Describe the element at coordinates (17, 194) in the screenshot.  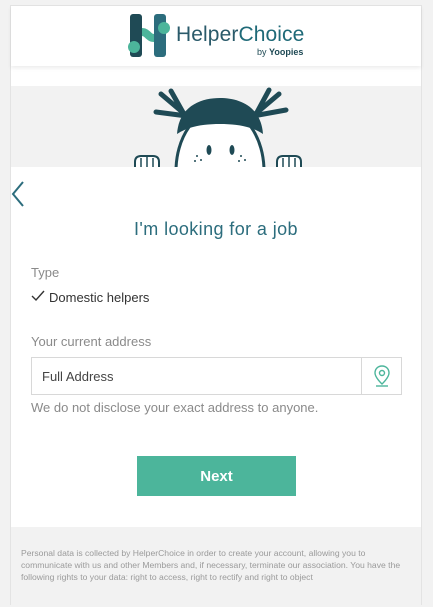
I see `back-chevron-icon` at that location.